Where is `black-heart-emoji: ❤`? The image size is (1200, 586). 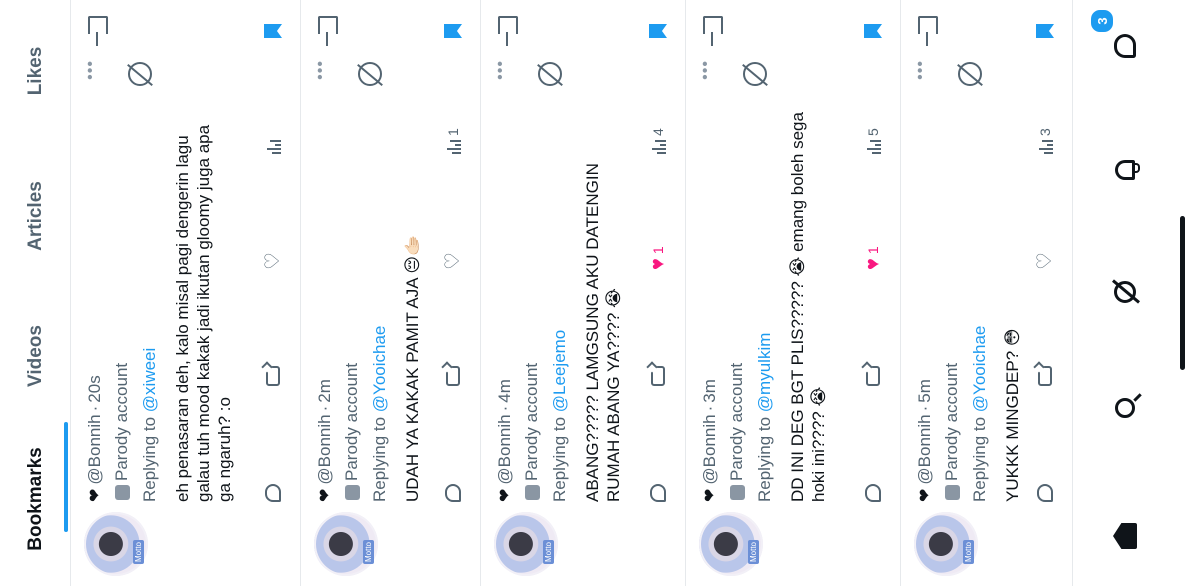
black-heart-emoji: ❤ is located at coordinates (95, 495).